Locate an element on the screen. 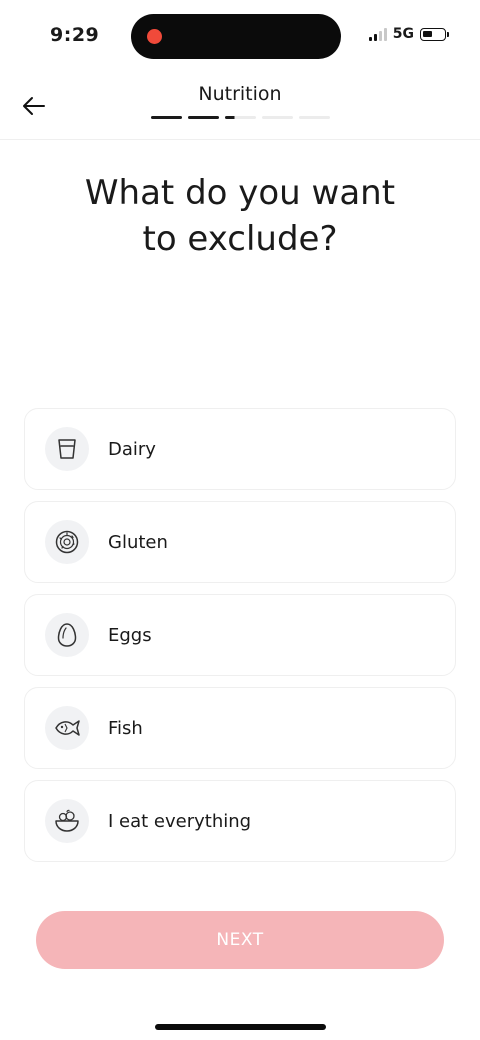  header: Nutrition is located at coordinates (240, 106).